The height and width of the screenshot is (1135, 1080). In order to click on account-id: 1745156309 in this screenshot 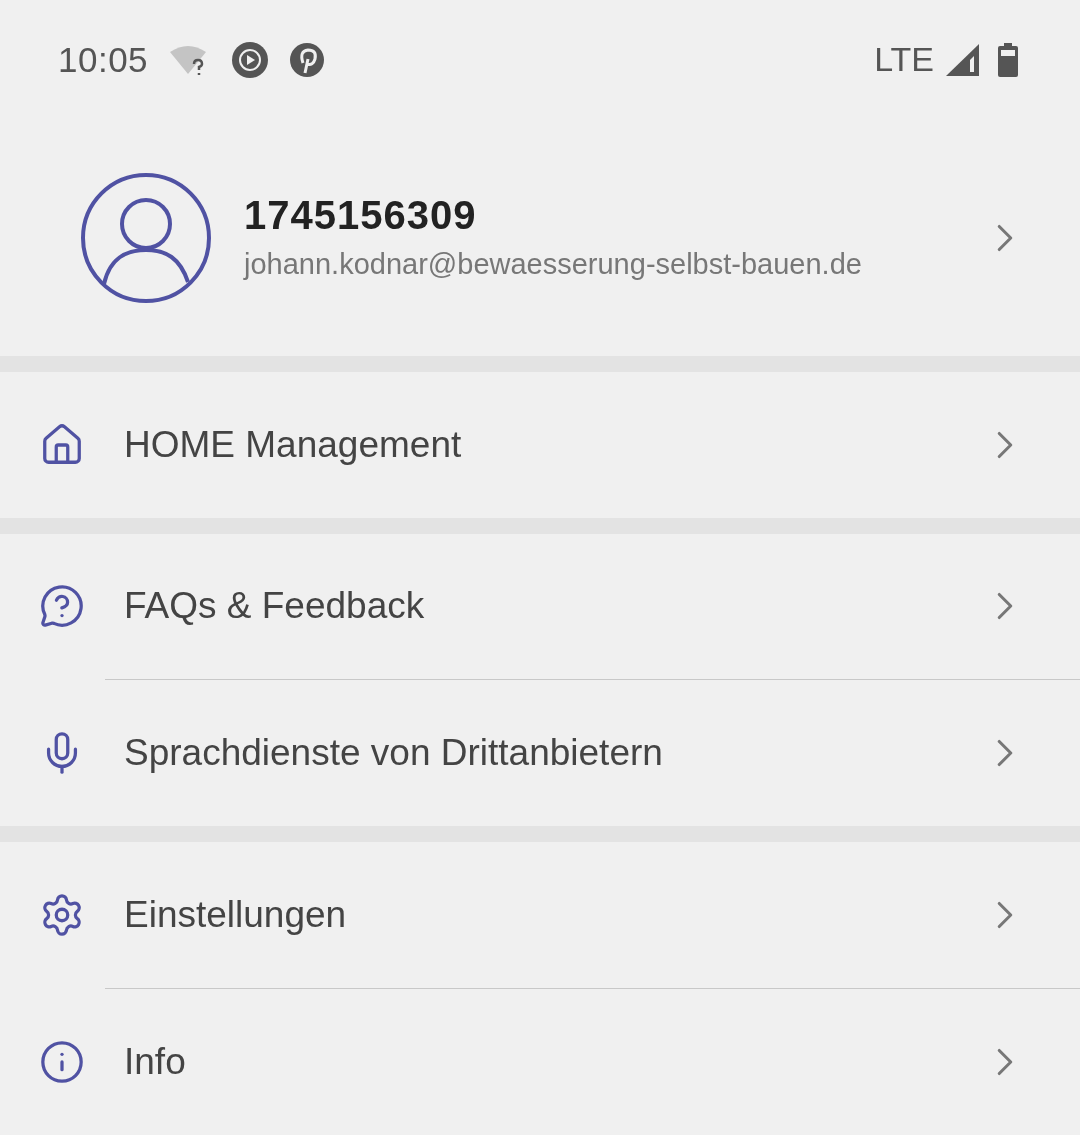, I will do `click(361, 215)`.